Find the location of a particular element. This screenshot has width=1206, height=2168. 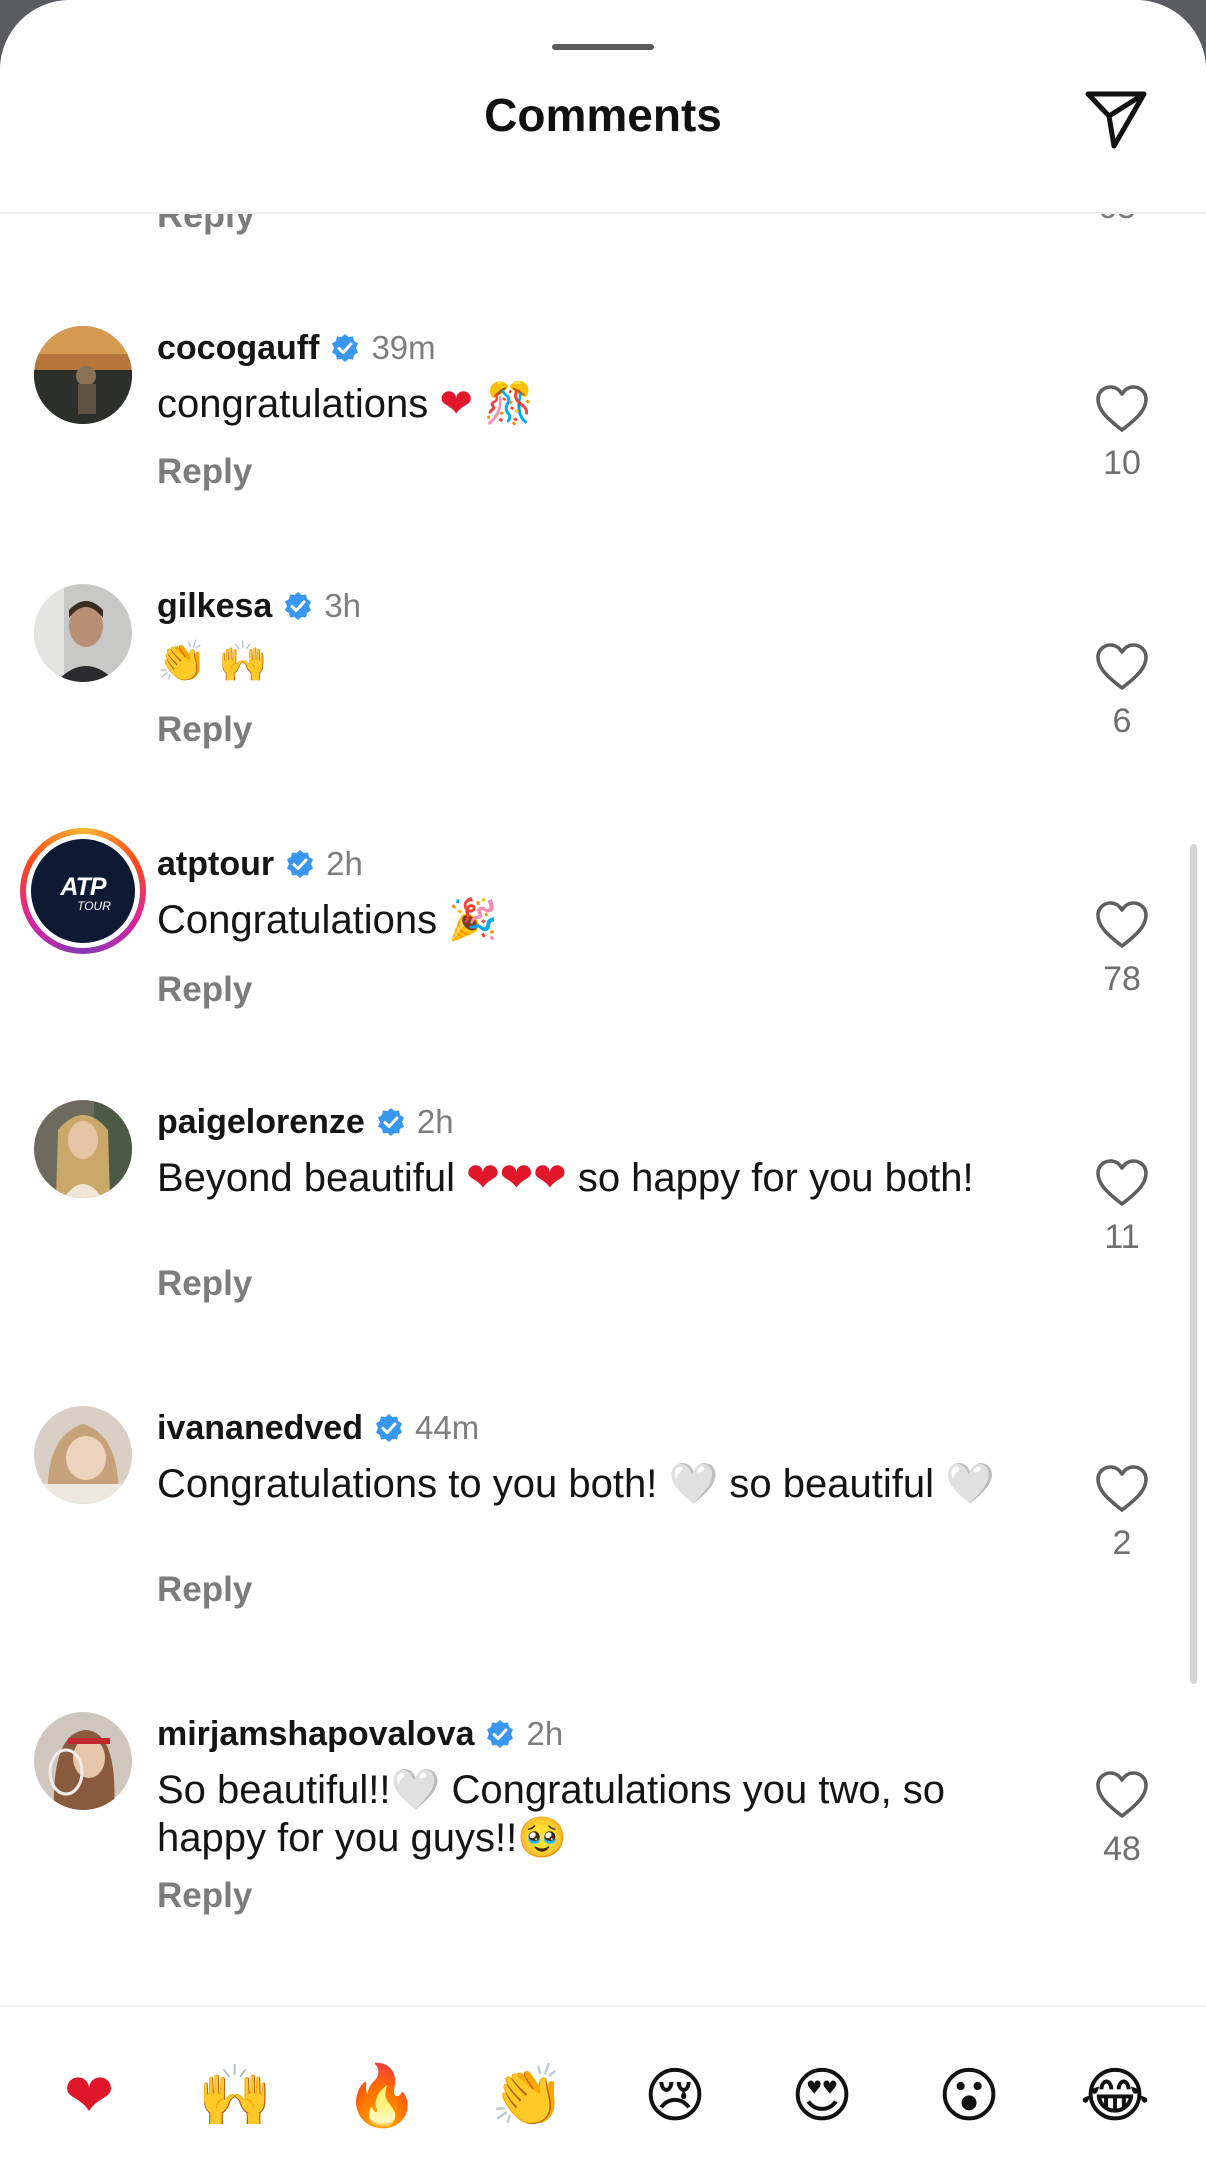

username: paigelorenze is located at coordinates (261, 1122).